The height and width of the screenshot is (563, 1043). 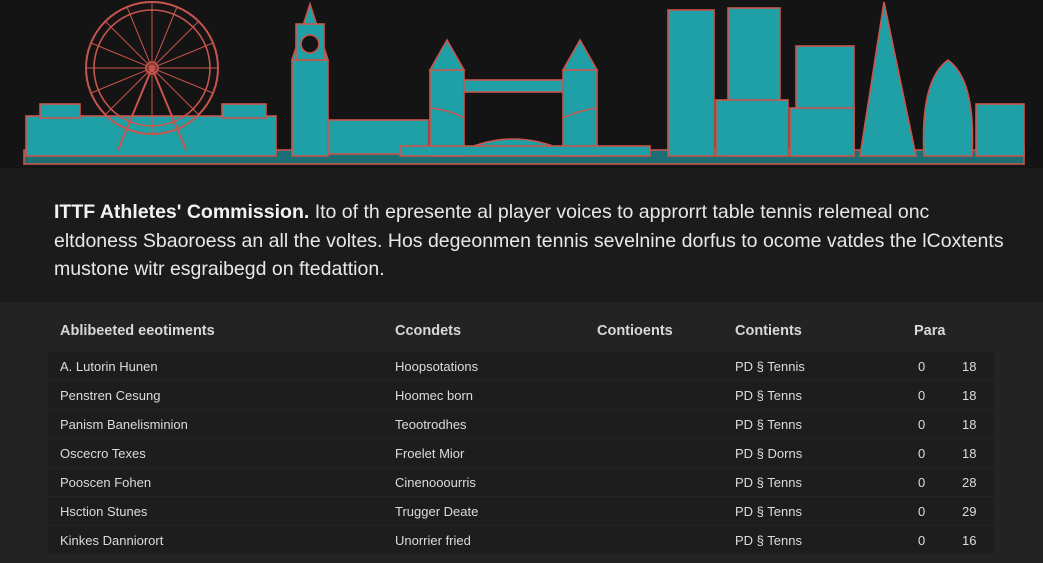 What do you see at coordinates (104, 511) in the screenshot?
I see `row-name: Hsction Stunes` at bounding box center [104, 511].